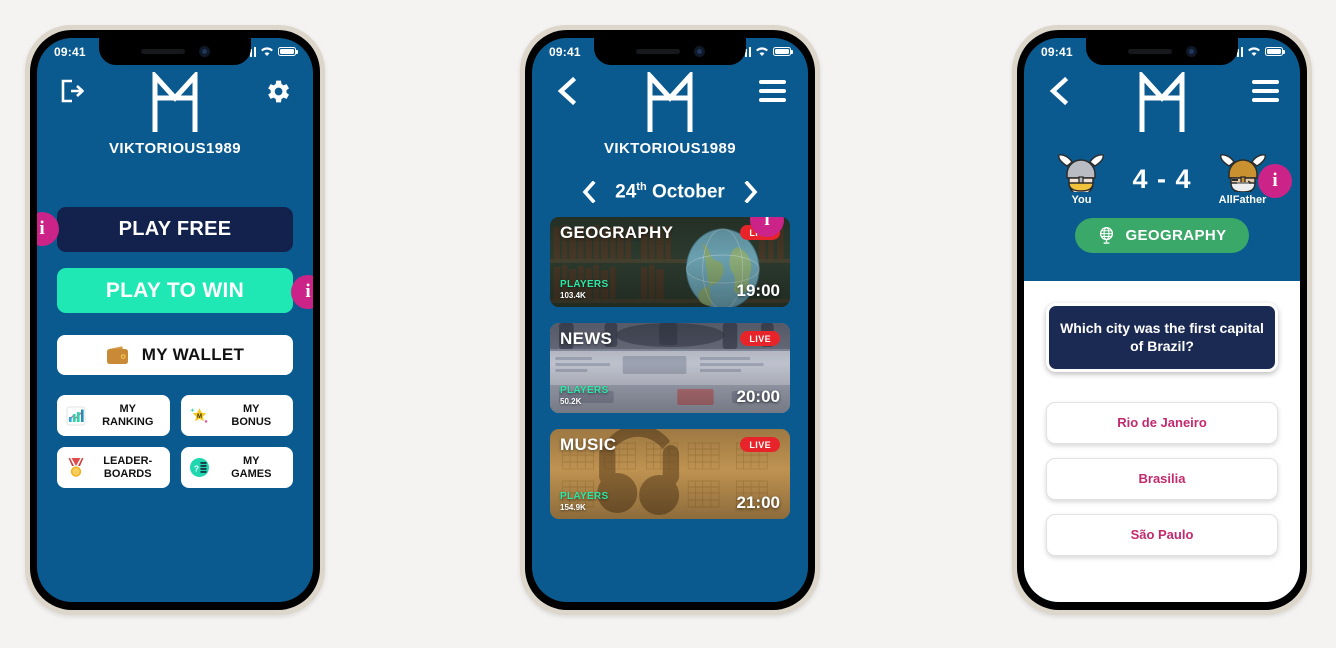 The width and height of the screenshot is (1336, 648). I want to click on my-wallet-button: MY WALLET, so click(175, 355).